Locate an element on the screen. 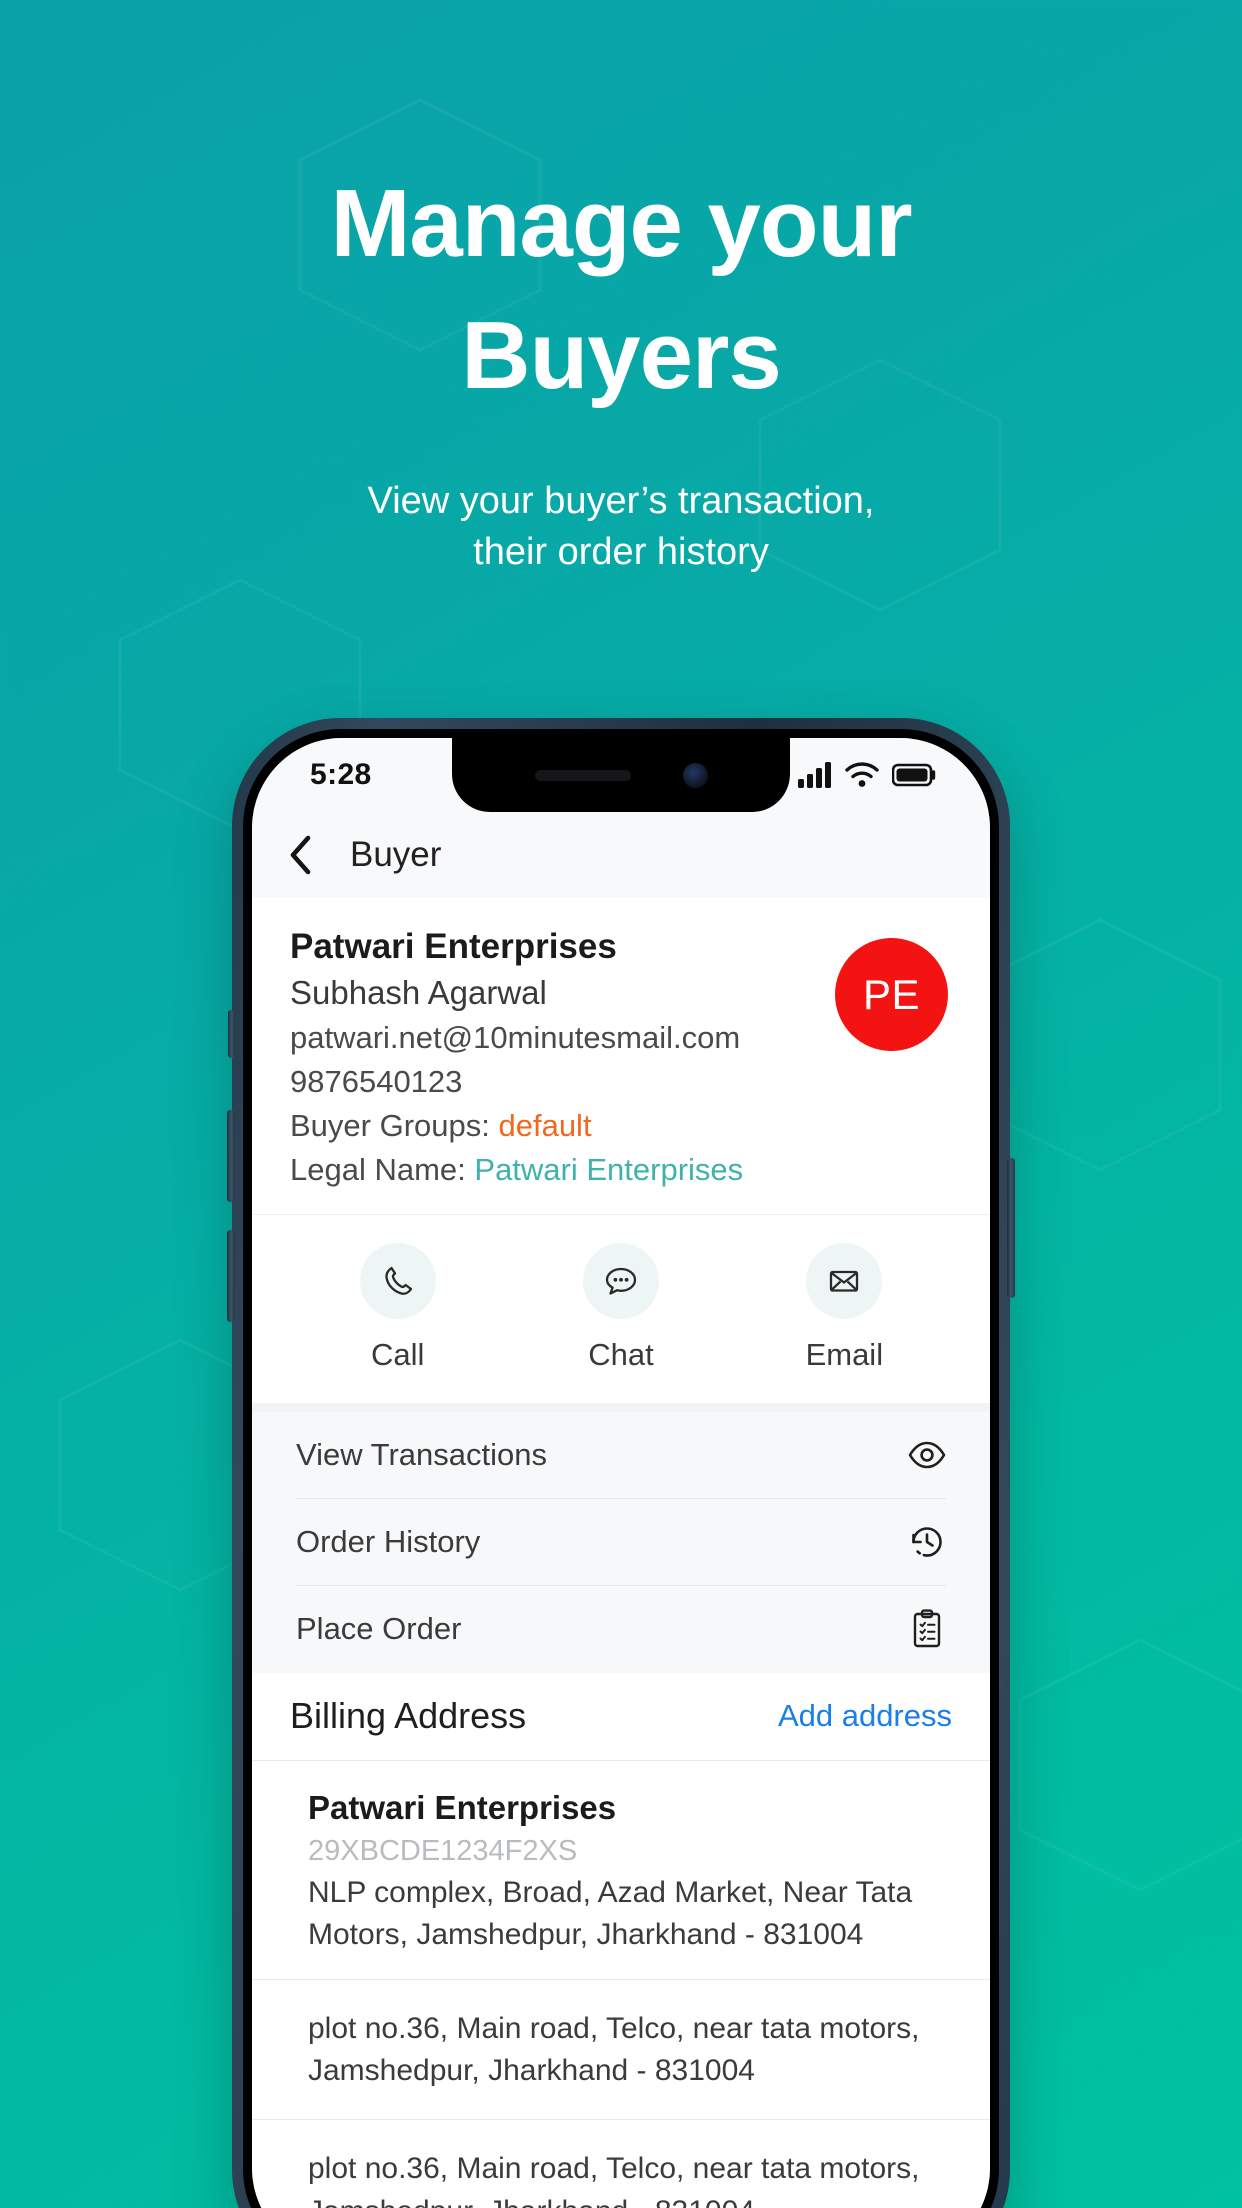  address-name: Patwari Enterprises is located at coordinates (462, 1807).